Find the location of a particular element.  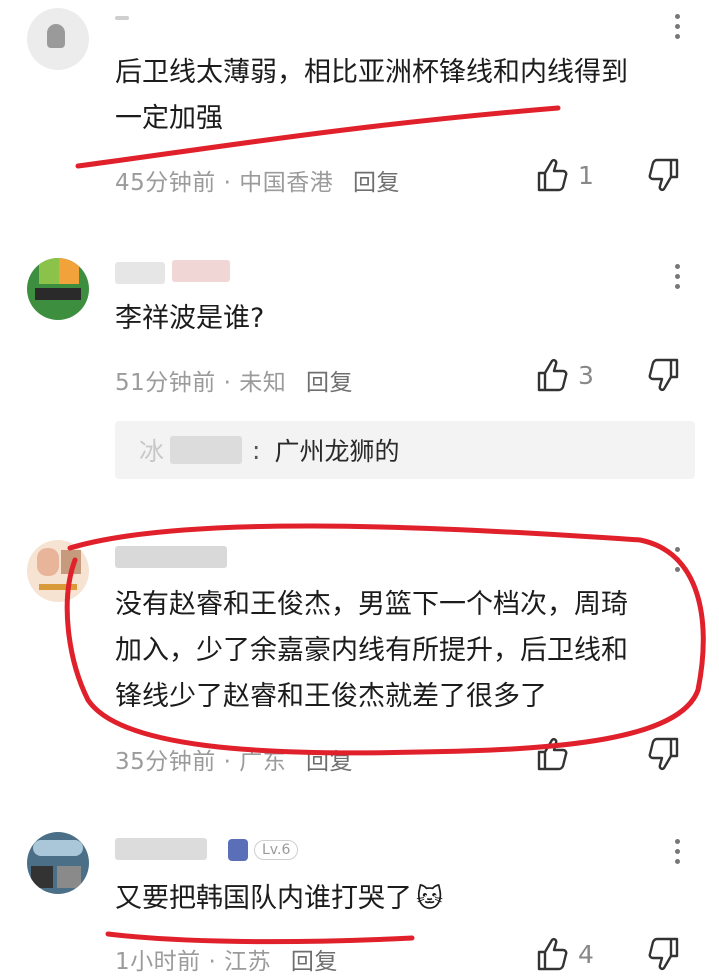

comment-location: 未知 is located at coordinates (263, 383).